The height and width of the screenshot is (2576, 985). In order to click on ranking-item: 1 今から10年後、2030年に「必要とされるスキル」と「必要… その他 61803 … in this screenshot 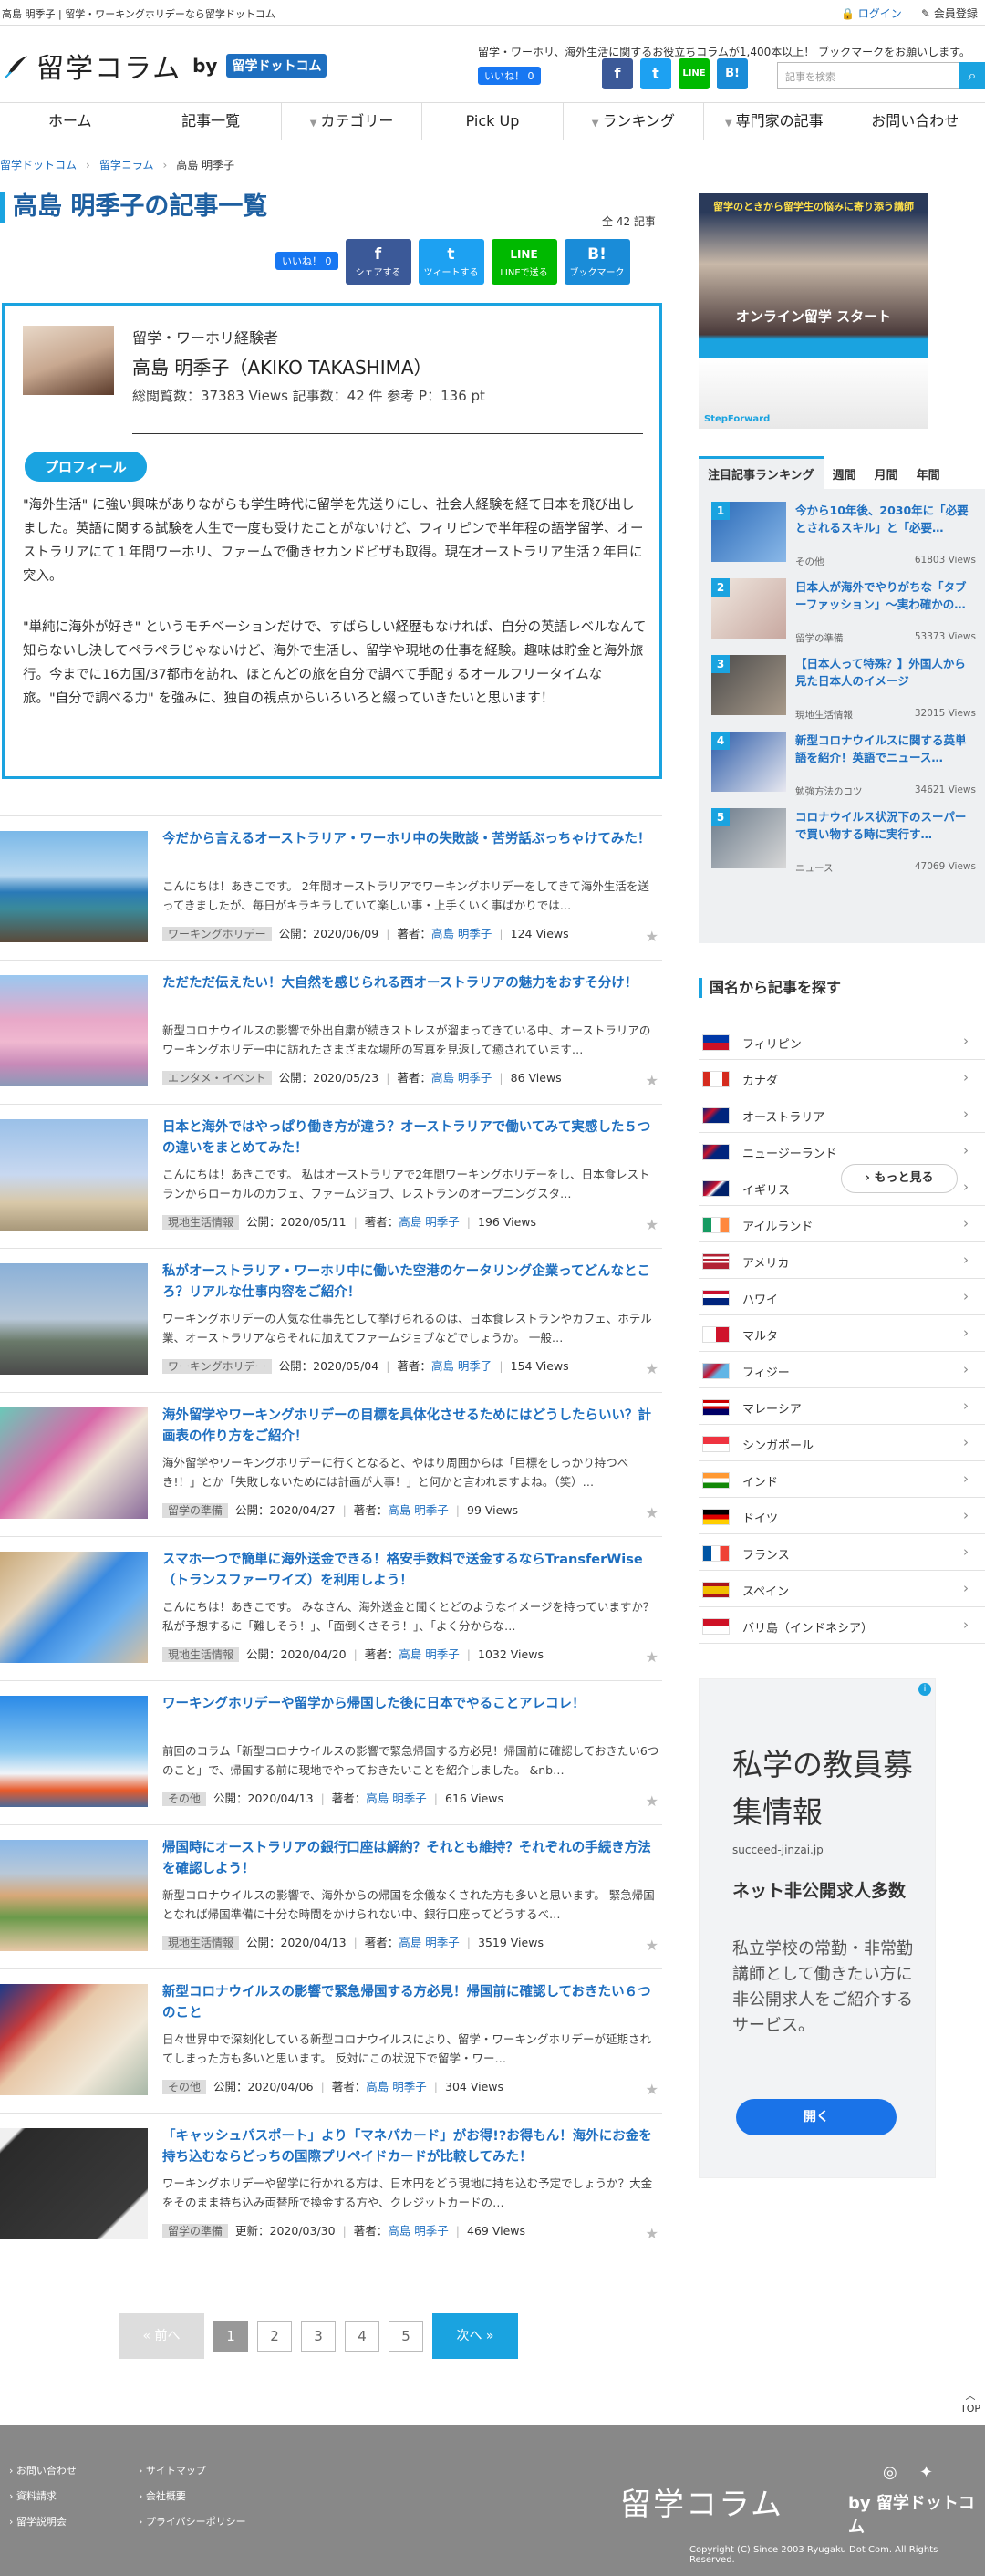, I will do `click(843, 534)`.